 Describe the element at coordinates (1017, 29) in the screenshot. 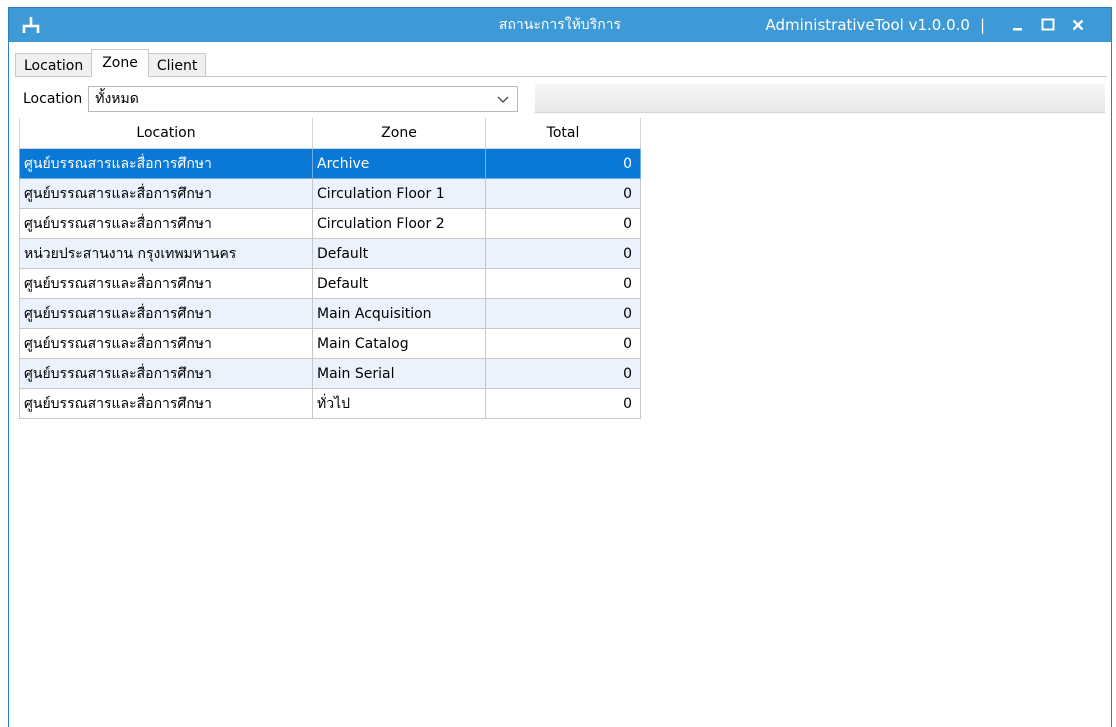

I see `minimize-icon` at that location.